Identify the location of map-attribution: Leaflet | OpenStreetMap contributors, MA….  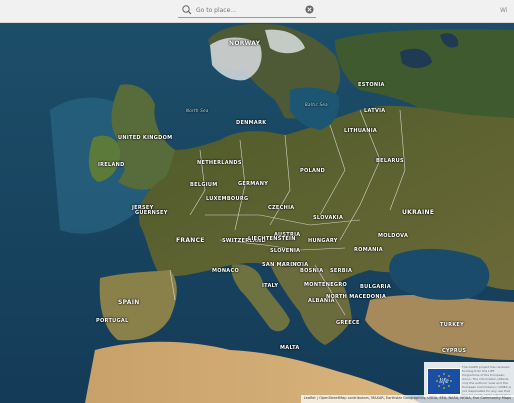
(407, 399).